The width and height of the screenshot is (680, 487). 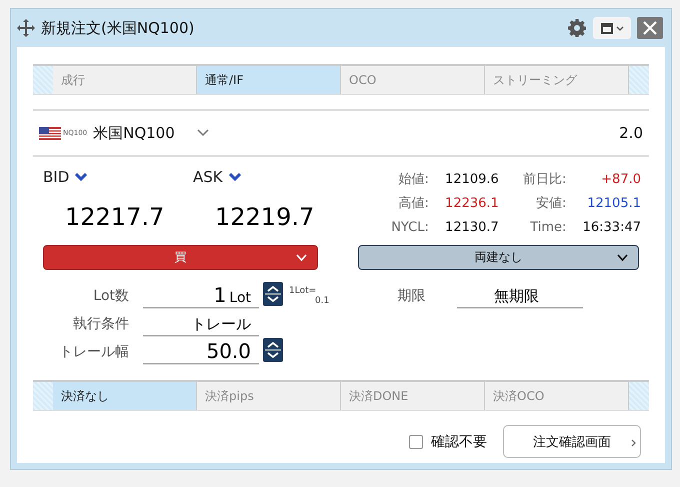 I want to click on tab: 通常/IF, so click(x=269, y=80).